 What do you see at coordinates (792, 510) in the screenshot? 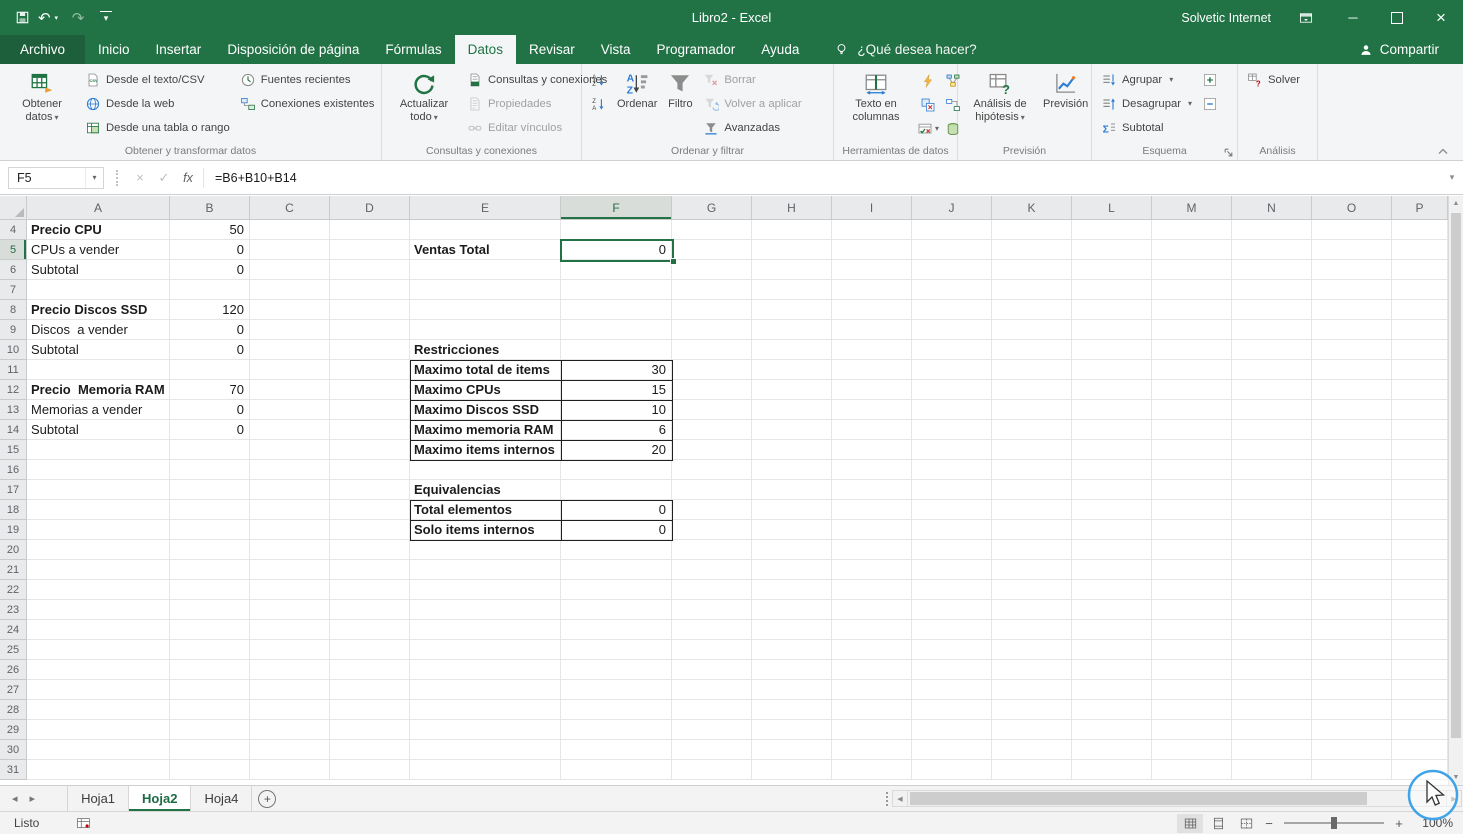
I see `cell-H18` at bounding box center [792, 510].